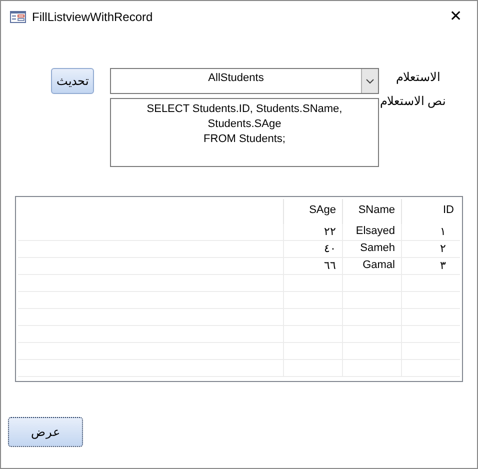 The image size is (478, 469). I want to click on table-cell: ٢٢, so click(312, 232).